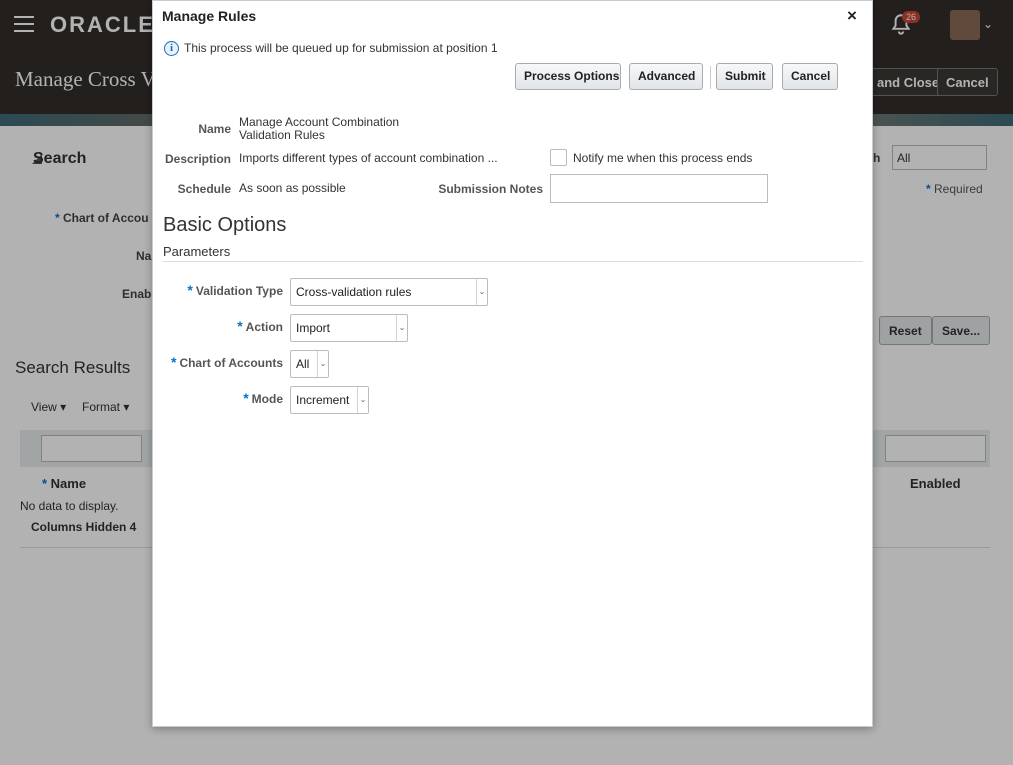 This screenshot has height=765, width=1013. Describe the element at coordinates (303, 364) in the screenshot. I see `chart-of-accounts-value: All` at that location.